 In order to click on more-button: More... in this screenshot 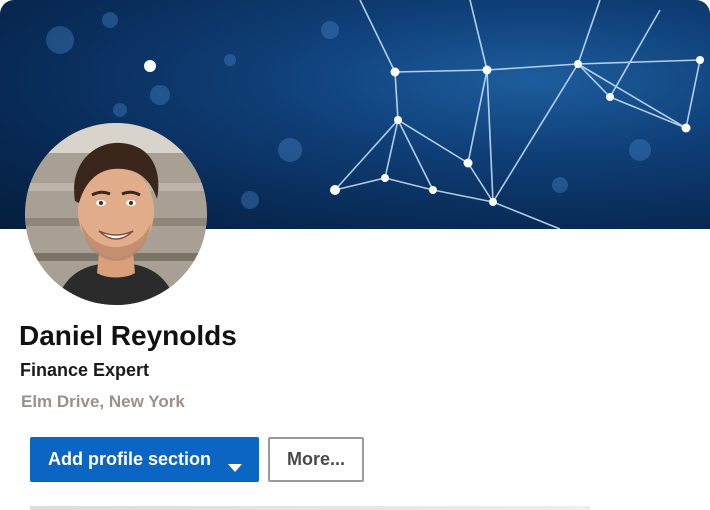, I will do `click(316, 459)`.